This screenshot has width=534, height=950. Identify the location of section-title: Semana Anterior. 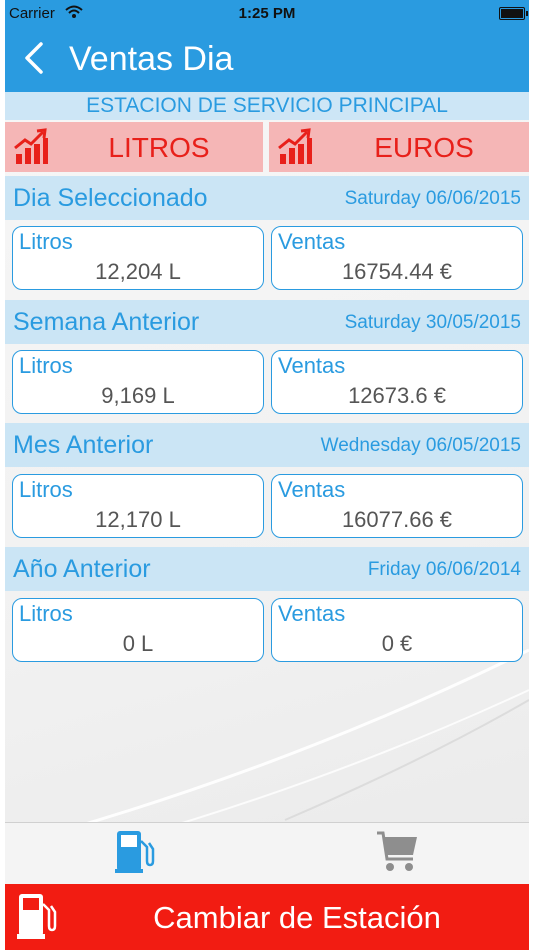
(106, 322).